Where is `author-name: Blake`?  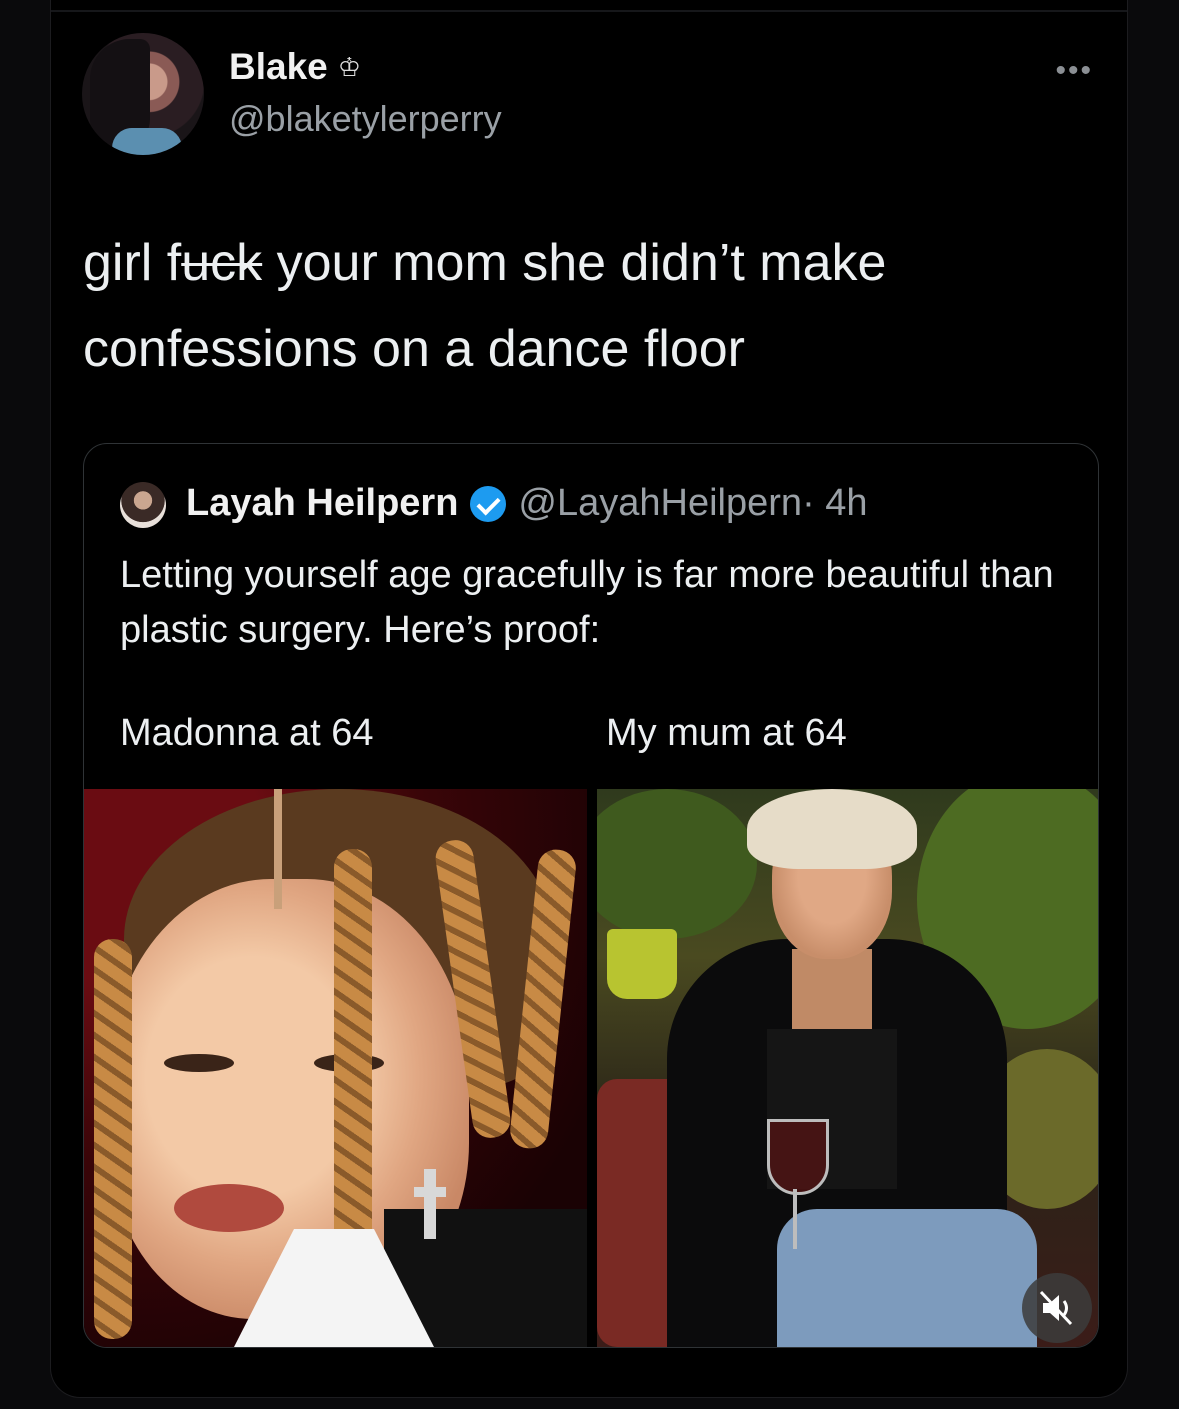
author-name: Blake is located at coordinates (278, 67).